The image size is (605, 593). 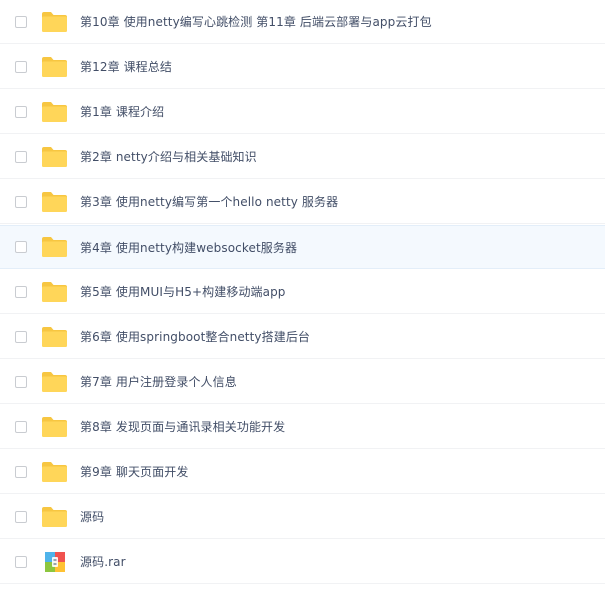 I want to click on file-name-link: 第6章 使用springboot整合netty搭建后台, so click(x=195, y=336).